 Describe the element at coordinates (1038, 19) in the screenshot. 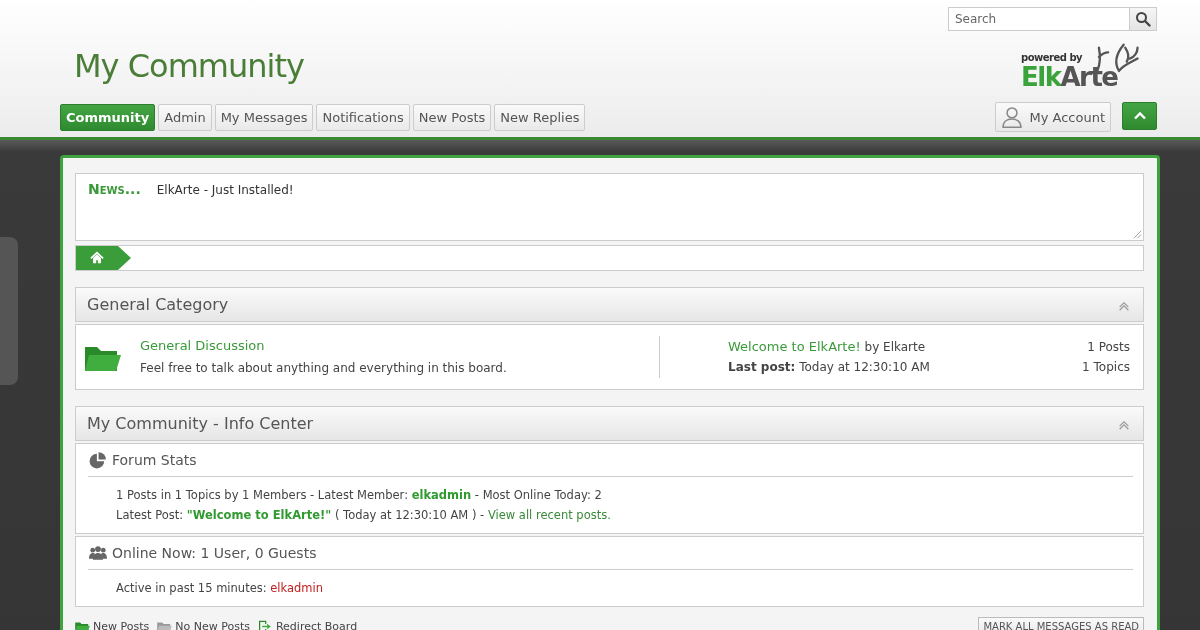

I see `search-field: Search` at that location.